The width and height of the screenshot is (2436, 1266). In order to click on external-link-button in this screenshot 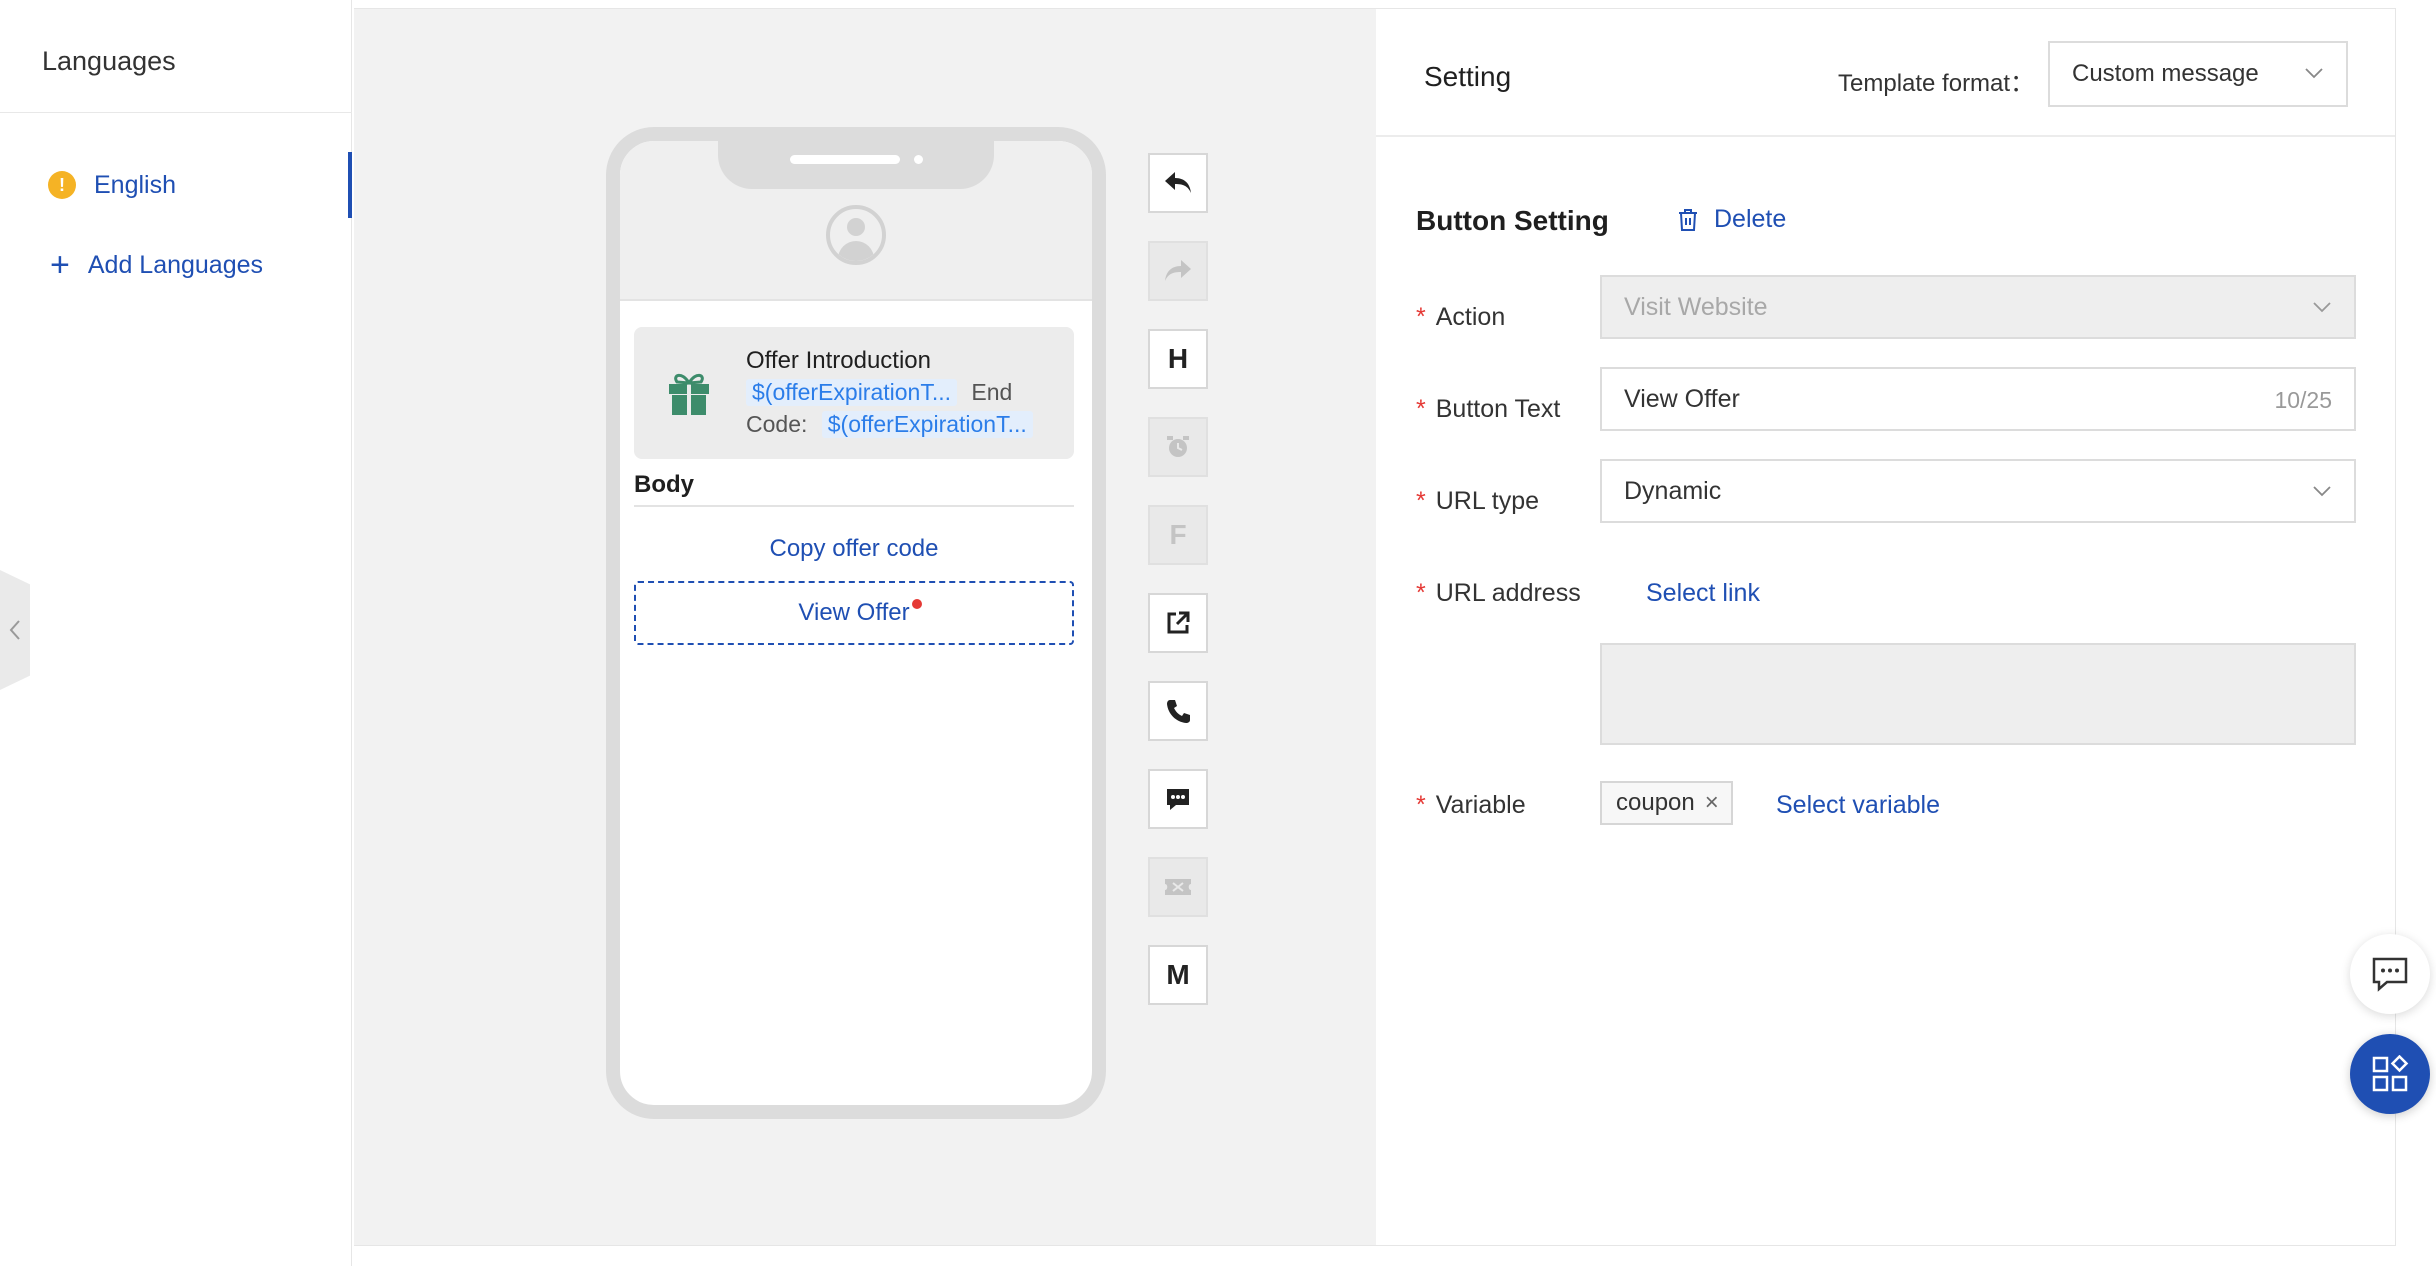, I will do `click(1178, 623)`.